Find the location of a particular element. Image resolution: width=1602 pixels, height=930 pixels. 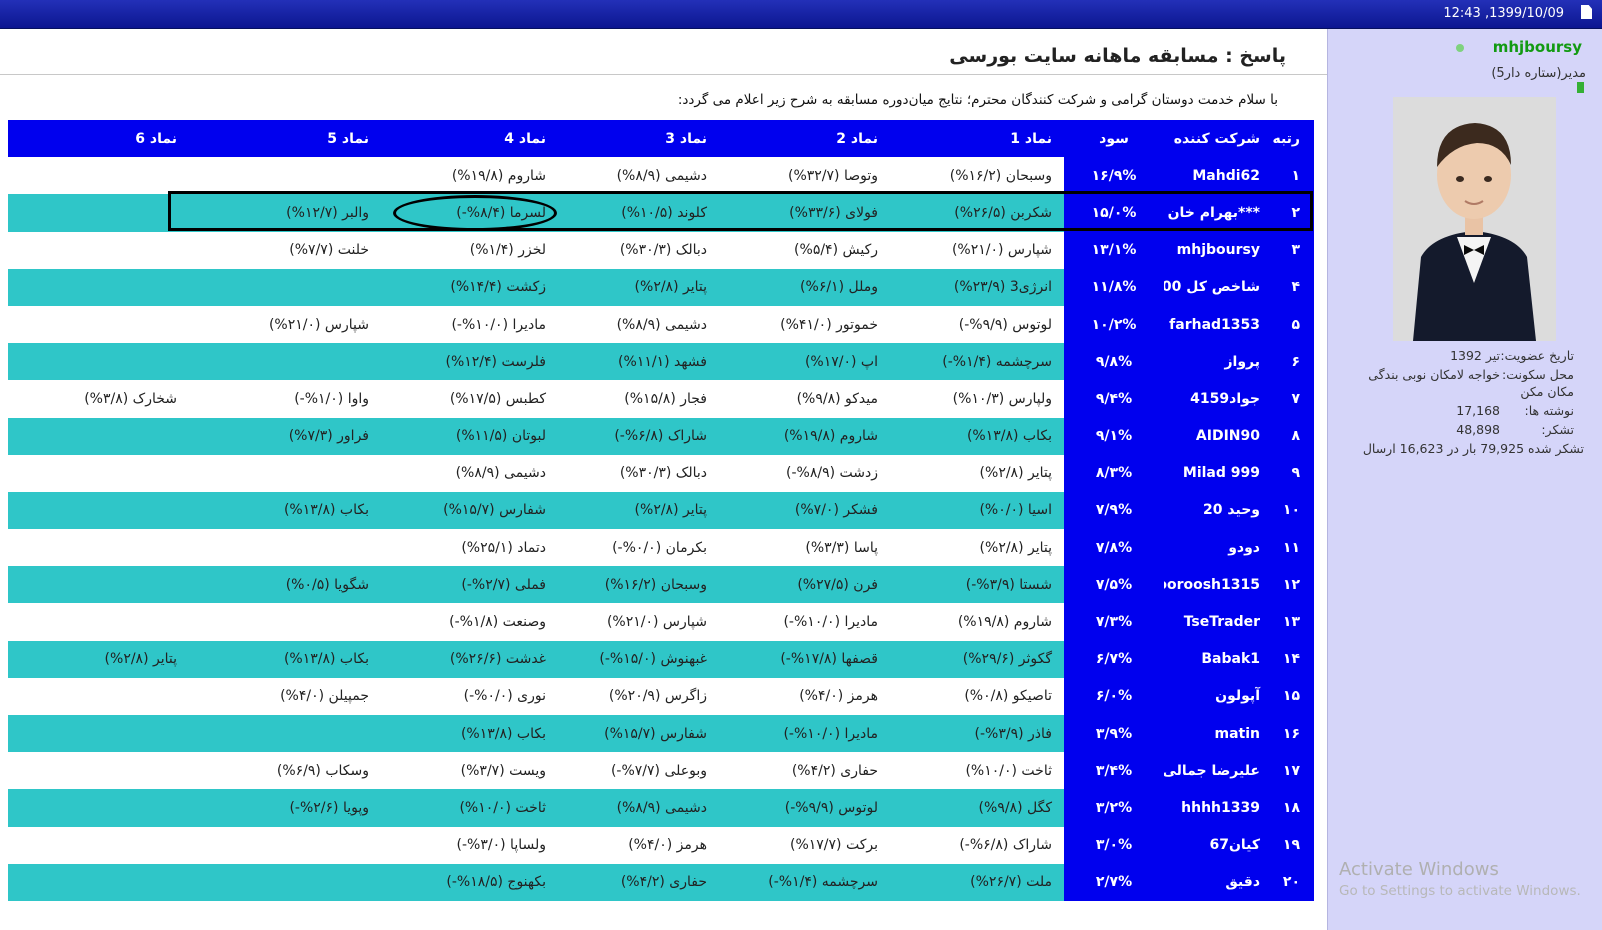

thanked-info: تشکر شده 79,925 بار در 16,623 ارسال is located at coordinates (1473, 448).